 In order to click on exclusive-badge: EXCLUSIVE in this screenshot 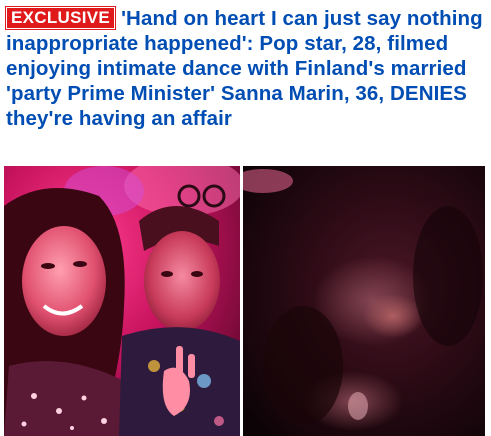, I will do `click(61, 18)`.